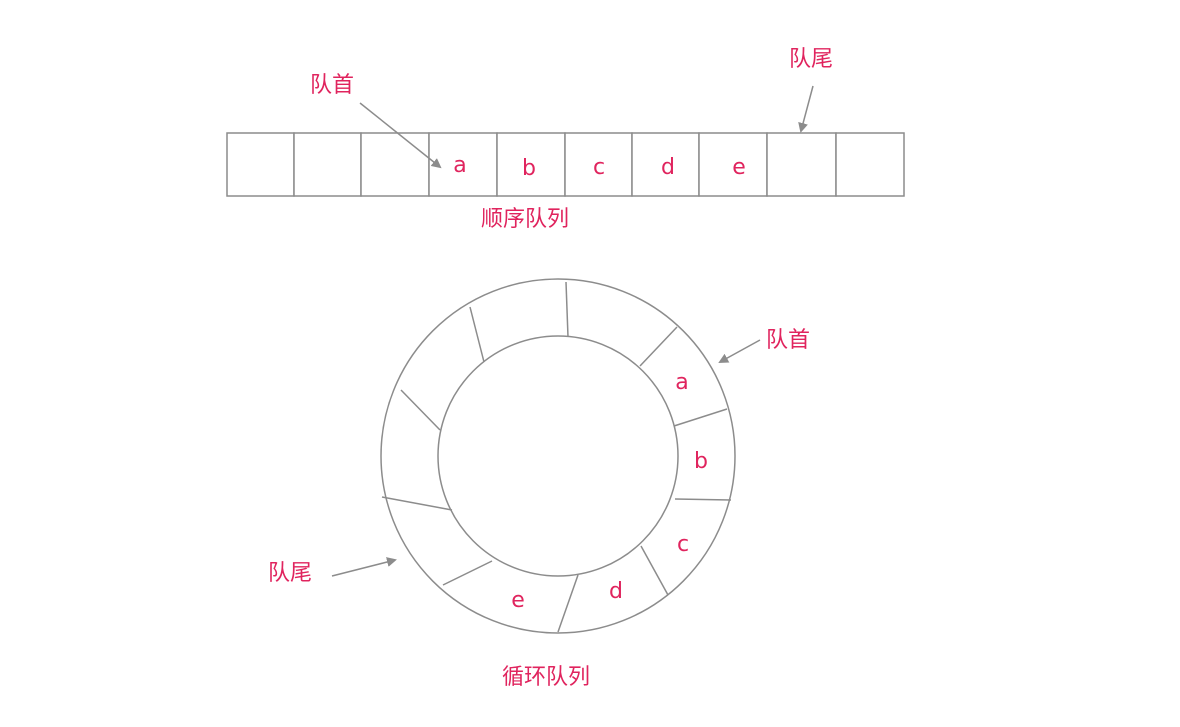 The image size is (1180, 727). Describe the element at coordinates (788, 340) in the screenshot. I see `circular-head-label: 队首` at that location.